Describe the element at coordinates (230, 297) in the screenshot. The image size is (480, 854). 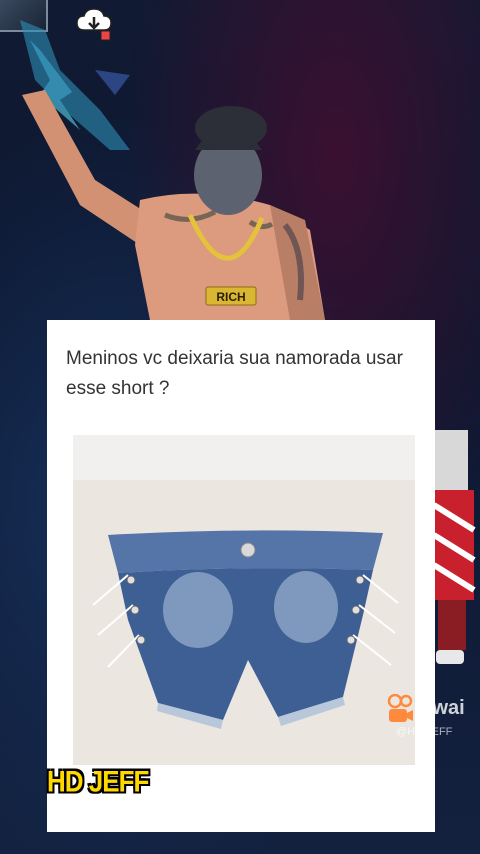
I see `chain-pendant-label: RICH` at that location.